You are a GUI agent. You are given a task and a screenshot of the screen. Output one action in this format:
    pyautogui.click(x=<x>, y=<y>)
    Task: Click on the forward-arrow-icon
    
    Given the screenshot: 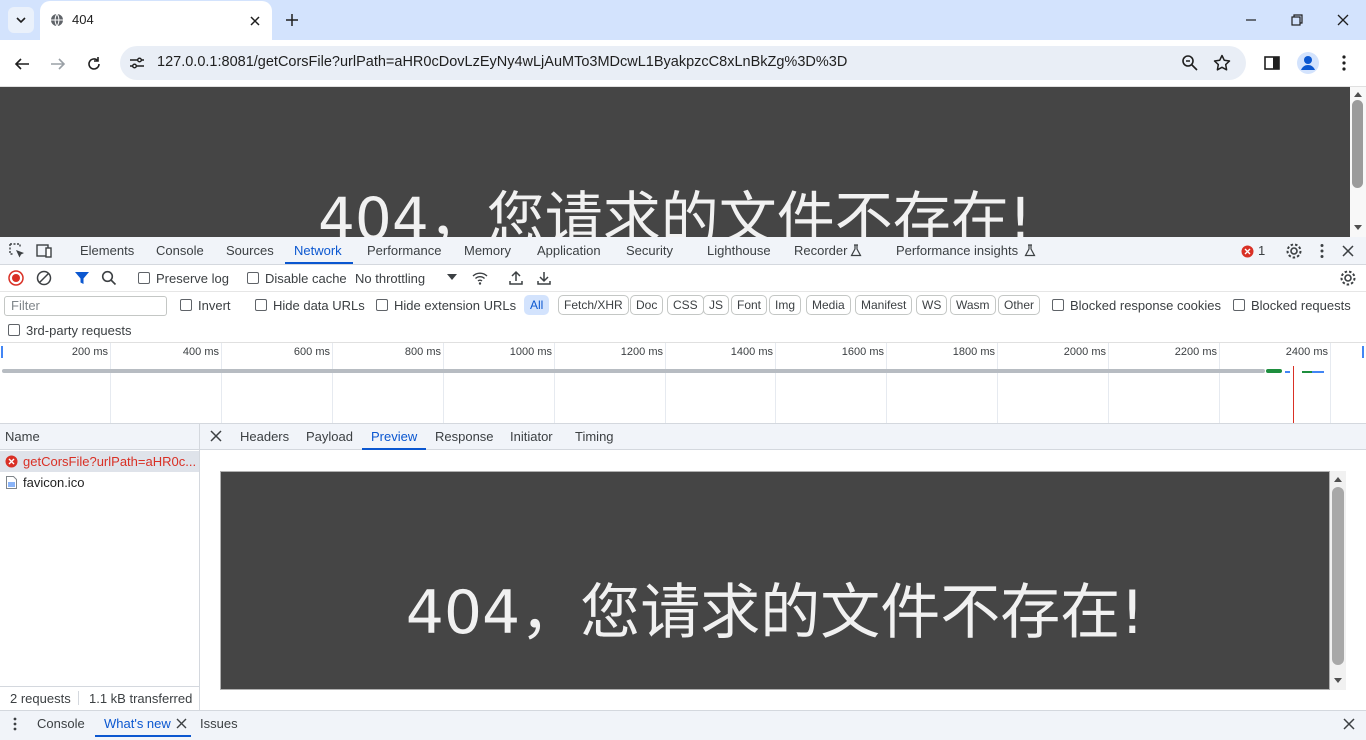 What is the action you would take?
    pyautogui.click(x=58, y=64)
    